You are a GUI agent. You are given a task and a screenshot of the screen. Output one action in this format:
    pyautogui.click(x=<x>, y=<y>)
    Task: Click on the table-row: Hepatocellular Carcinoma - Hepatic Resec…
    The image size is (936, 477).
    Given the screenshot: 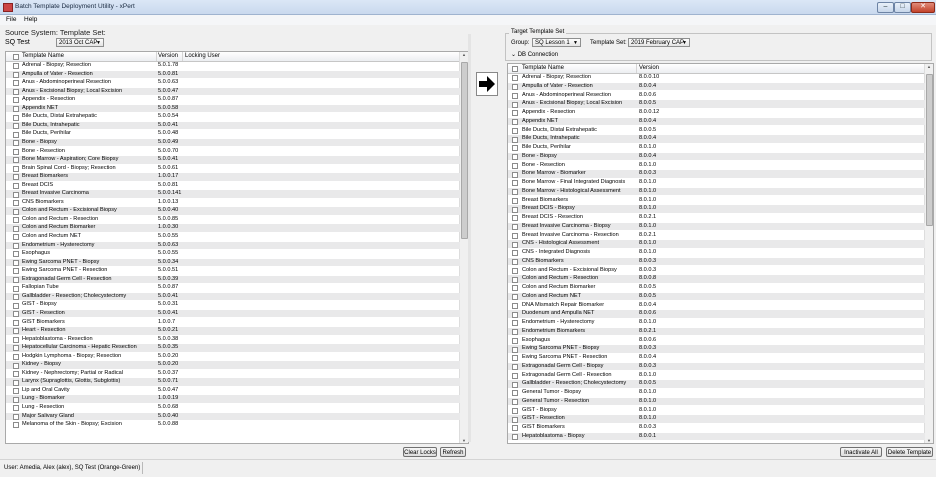 What is the action you would take?
    pyautogui.click(x=233, y=348)
    